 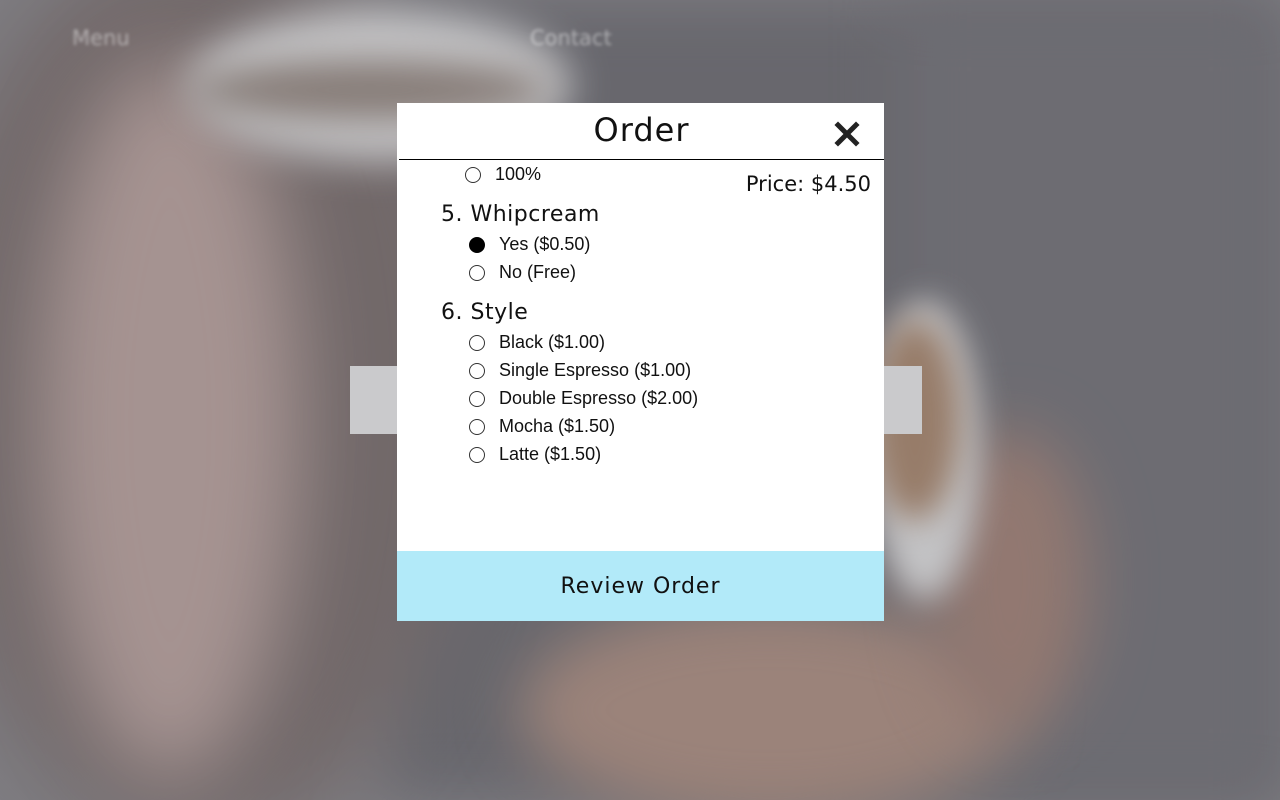 I want to click on radio-button-checked, so click(x=477, y=244).